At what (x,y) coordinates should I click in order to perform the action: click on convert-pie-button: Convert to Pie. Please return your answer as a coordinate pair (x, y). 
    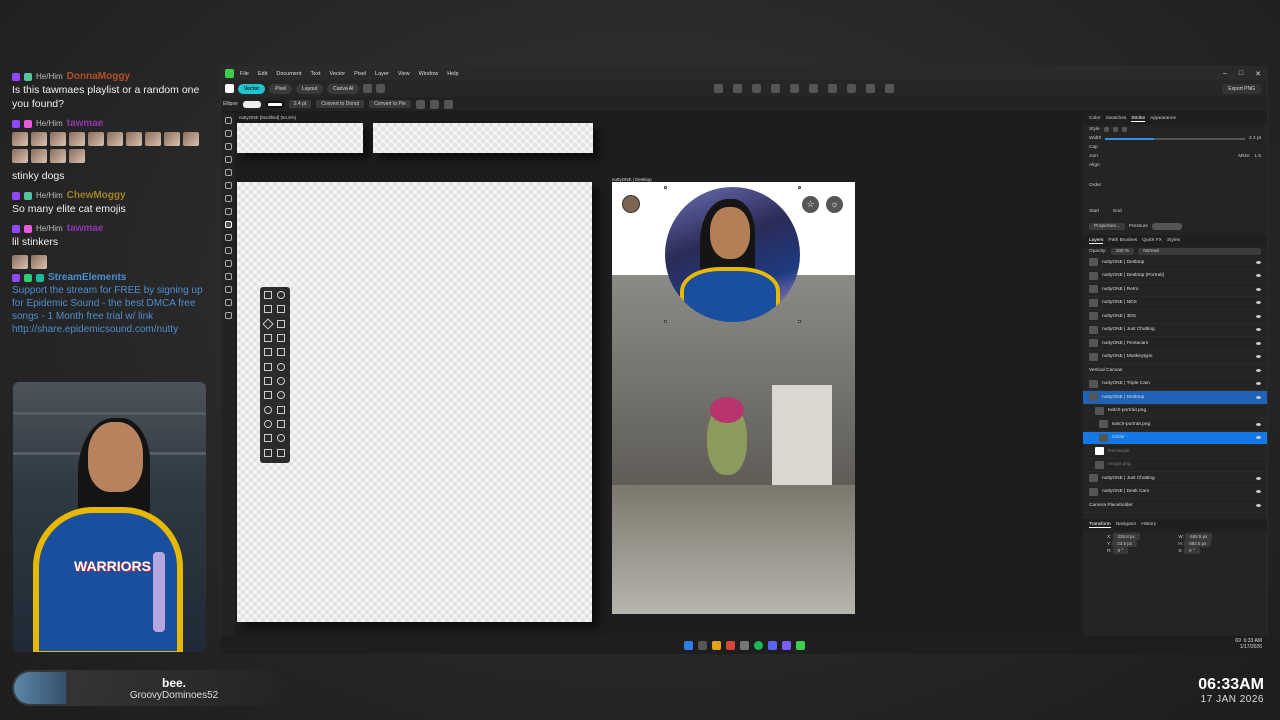
    Looking at the image, I should click on (390, 104).